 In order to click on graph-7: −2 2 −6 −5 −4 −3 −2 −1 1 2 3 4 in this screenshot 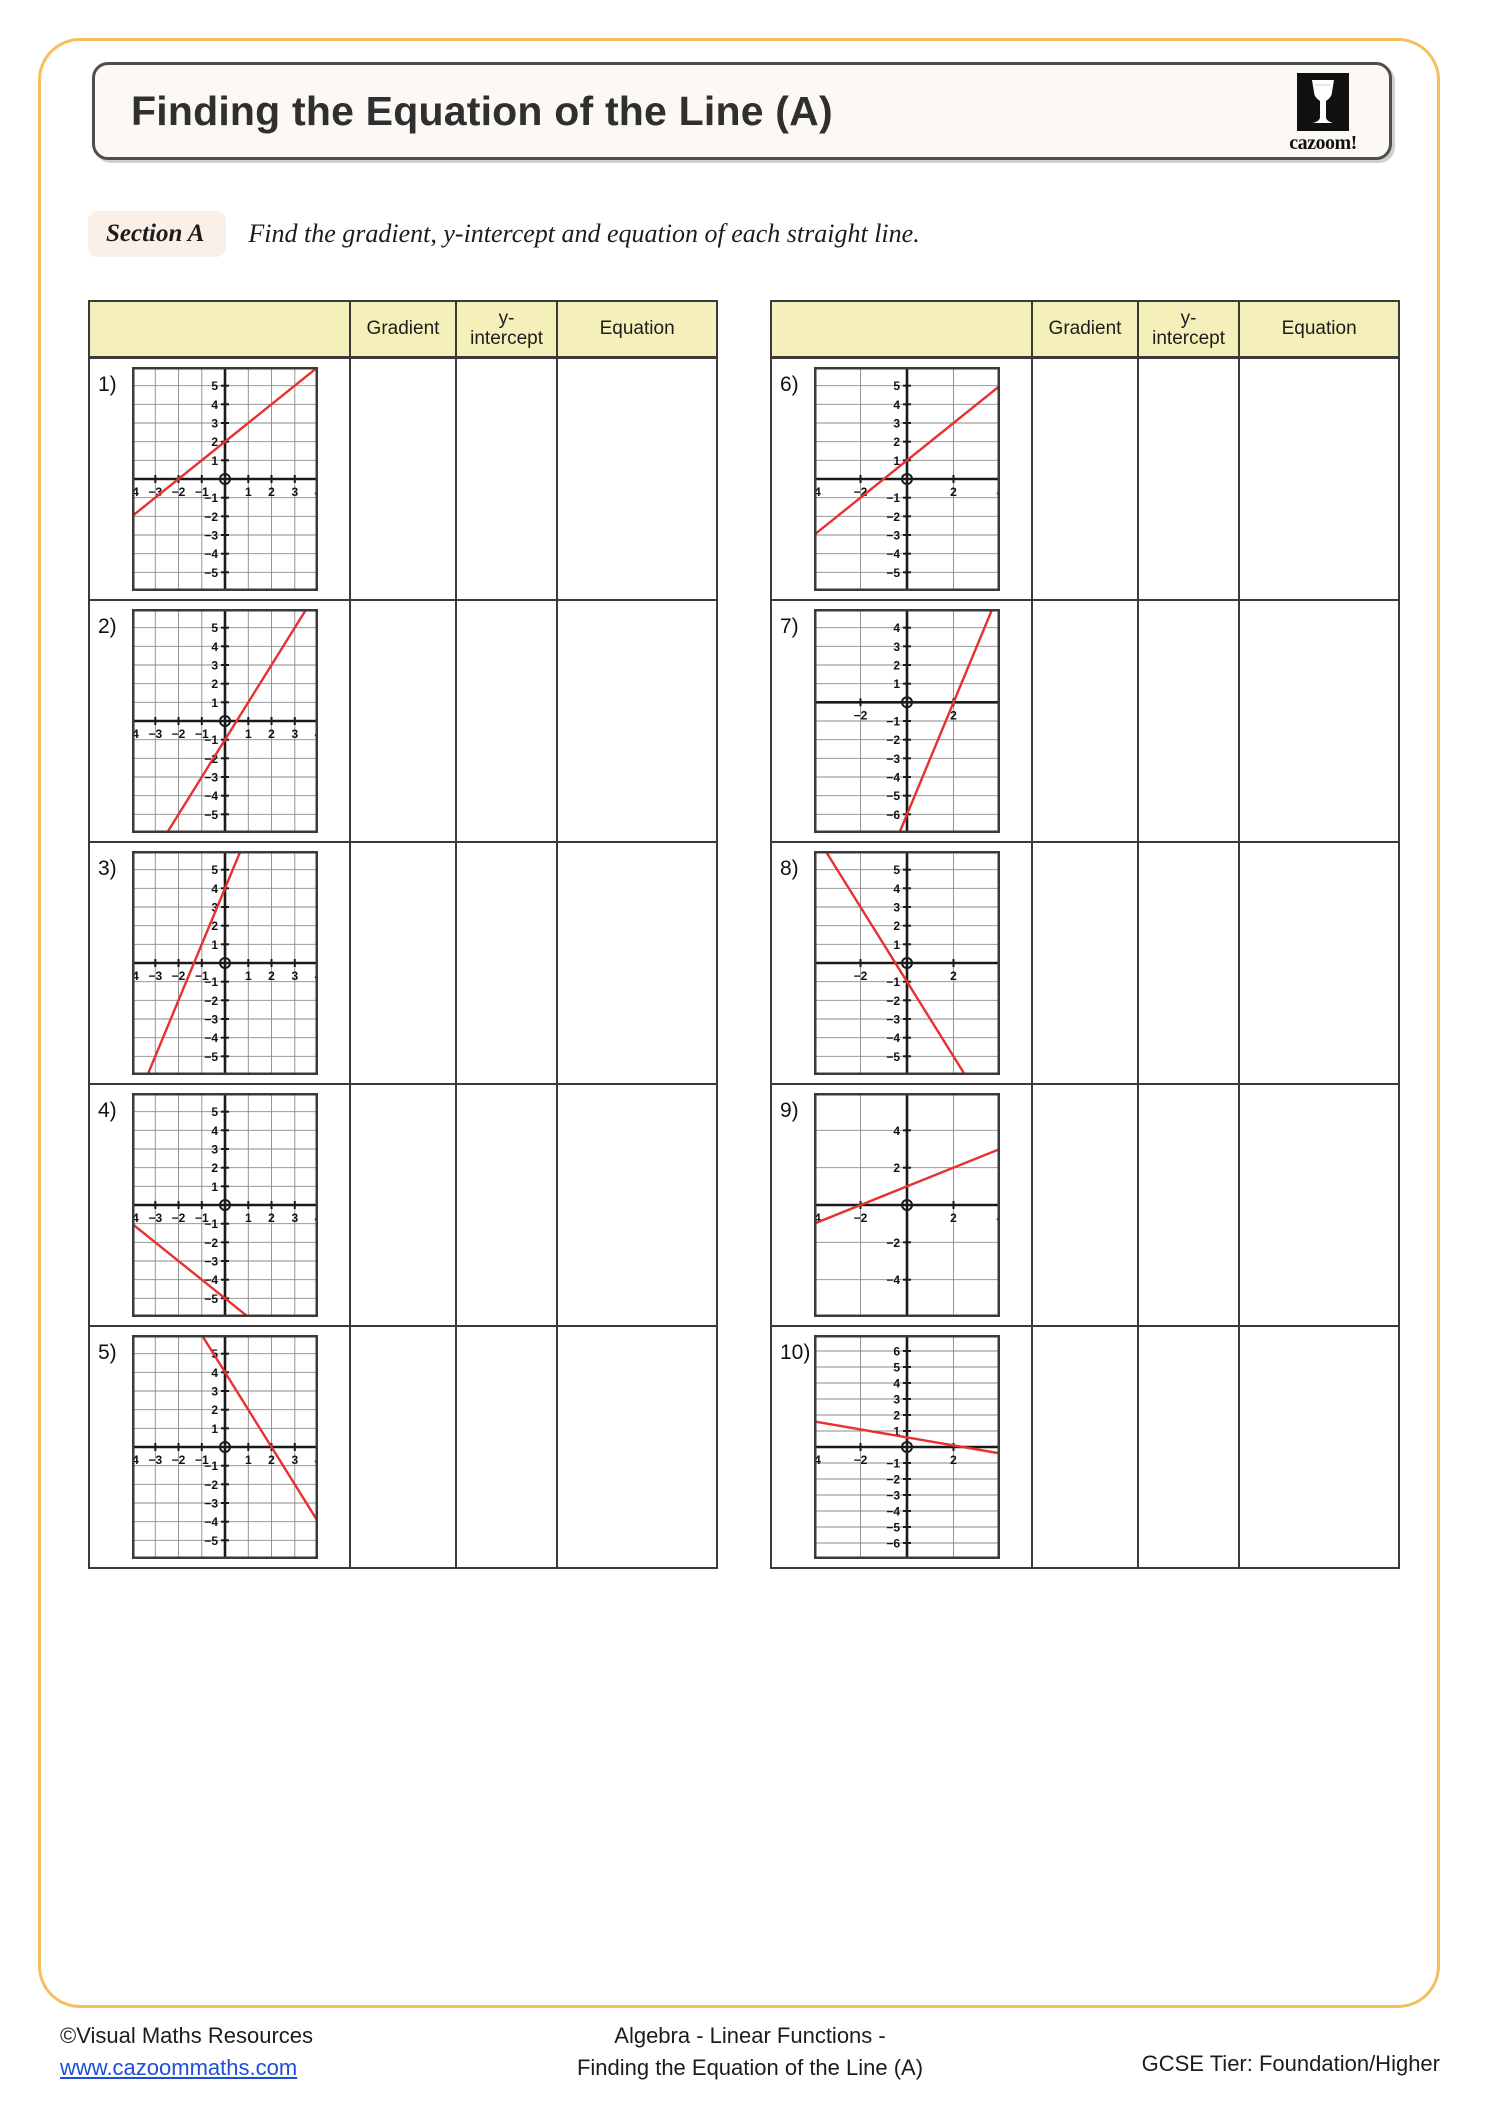, I will do `click(907, 721)`.